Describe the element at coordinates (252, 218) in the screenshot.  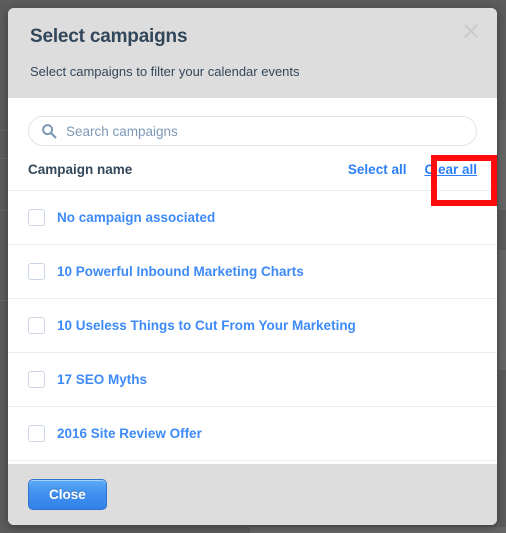
I see `list-item: No campaign associated` at that location.